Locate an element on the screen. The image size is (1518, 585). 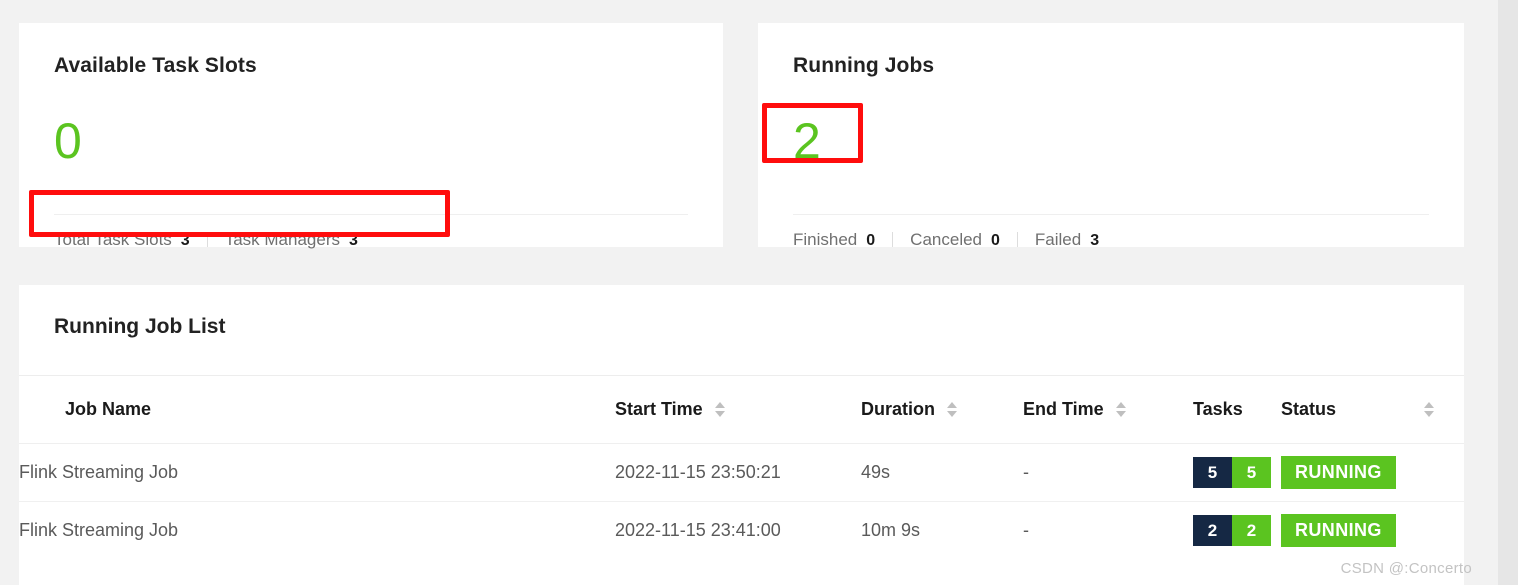
failed-jobs-value: 3 is located at coordinates (1095, 240).